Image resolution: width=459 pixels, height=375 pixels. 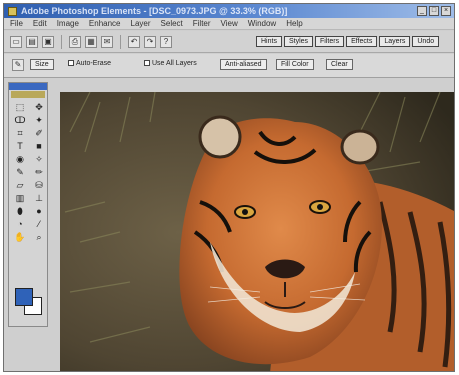 What do you see at coordinates (39, 185) in the screenshot?
I see `paint-bucket-icon: ⛁` at bounding box center [39, 185].